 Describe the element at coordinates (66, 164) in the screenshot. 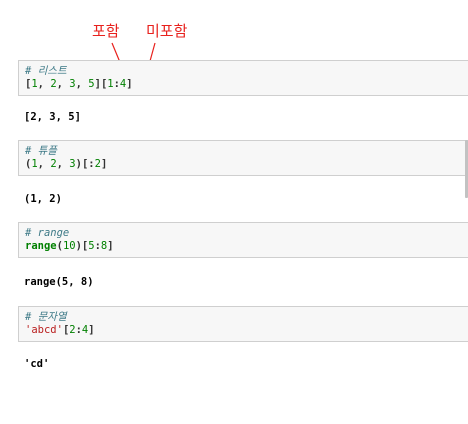

I see `code-line: (1, 2, 3)[:2]` at that location.